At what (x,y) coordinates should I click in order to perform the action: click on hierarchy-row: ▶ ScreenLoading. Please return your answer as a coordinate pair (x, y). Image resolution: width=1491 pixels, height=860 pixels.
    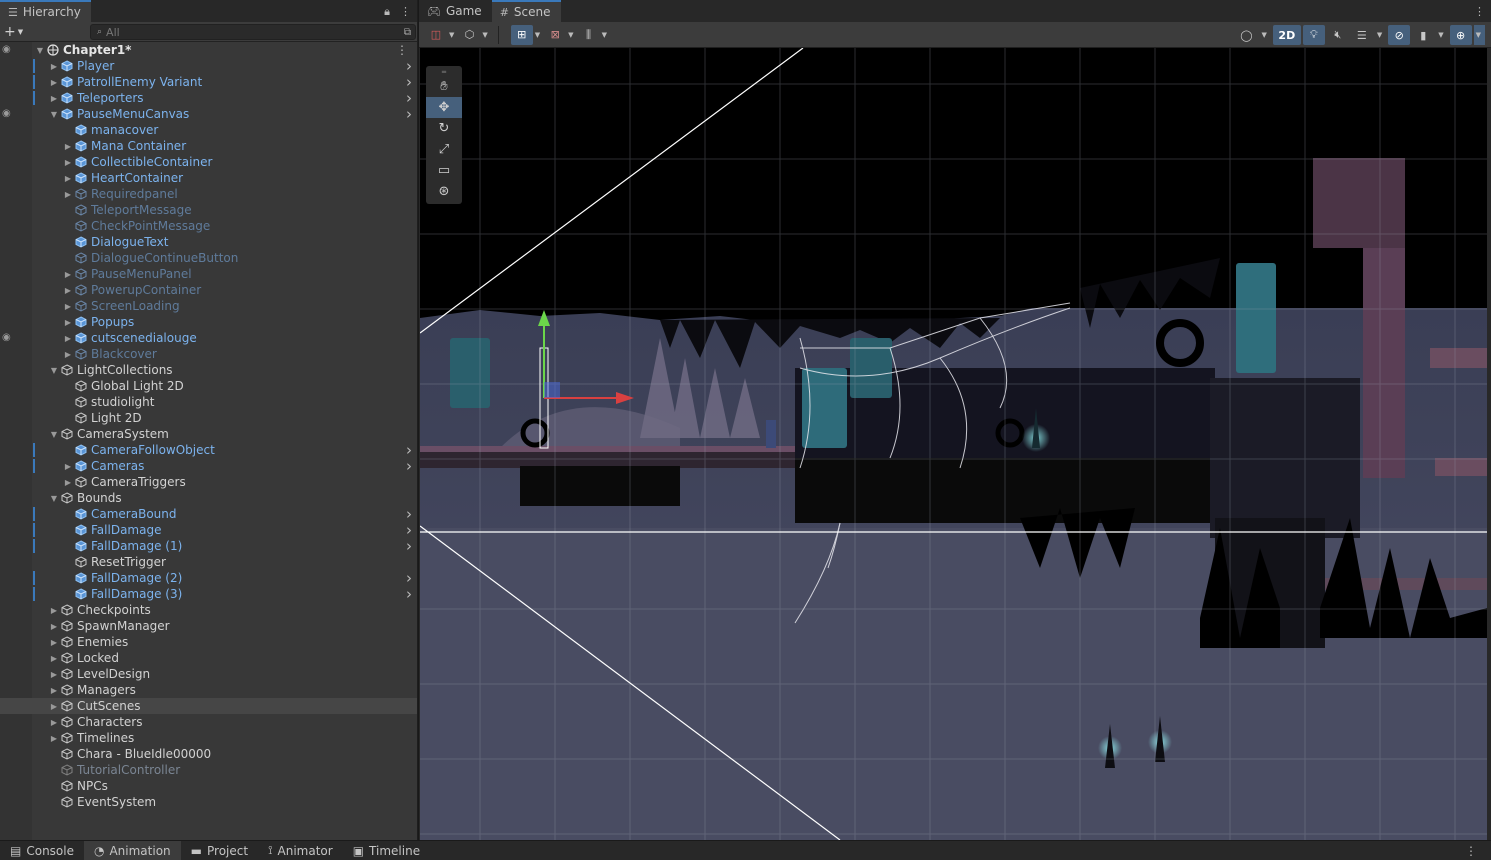
    Looking at the image, I should click on (208, 306).